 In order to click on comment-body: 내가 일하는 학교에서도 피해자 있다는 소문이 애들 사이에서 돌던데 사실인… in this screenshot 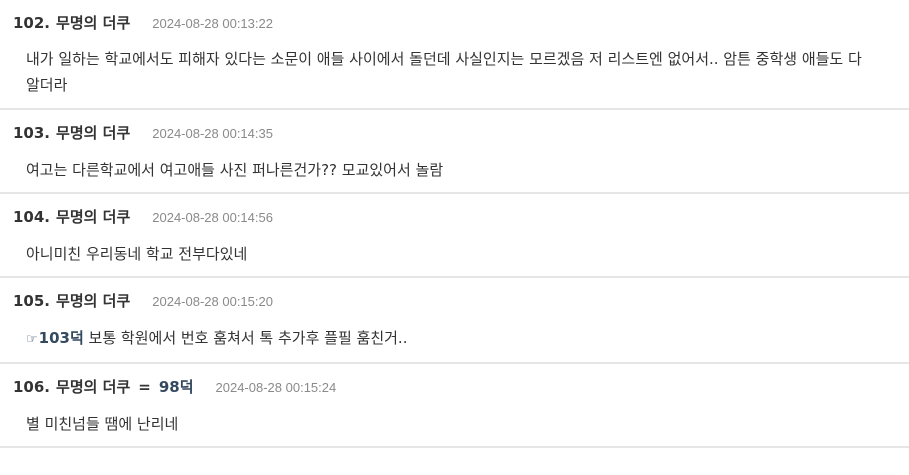, I will do `click(444, 72)`.